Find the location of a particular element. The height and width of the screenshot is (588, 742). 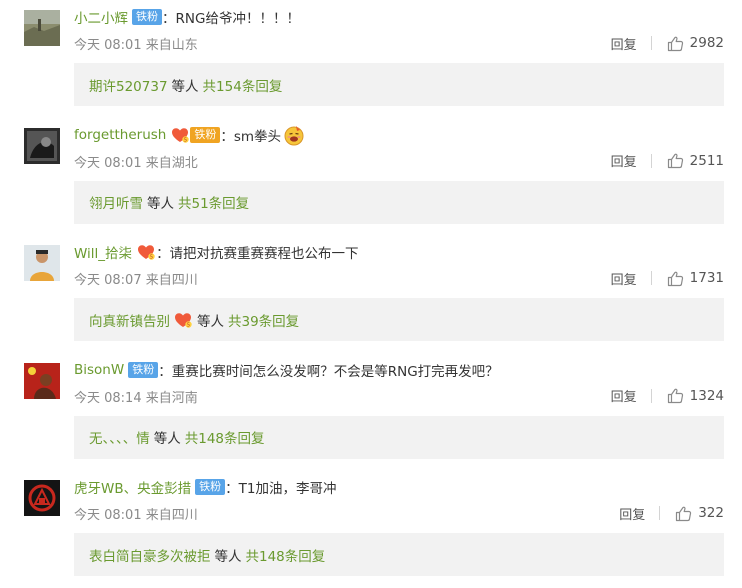

total-replies-link: 共39条回复 is located at coordinates (263, 320).